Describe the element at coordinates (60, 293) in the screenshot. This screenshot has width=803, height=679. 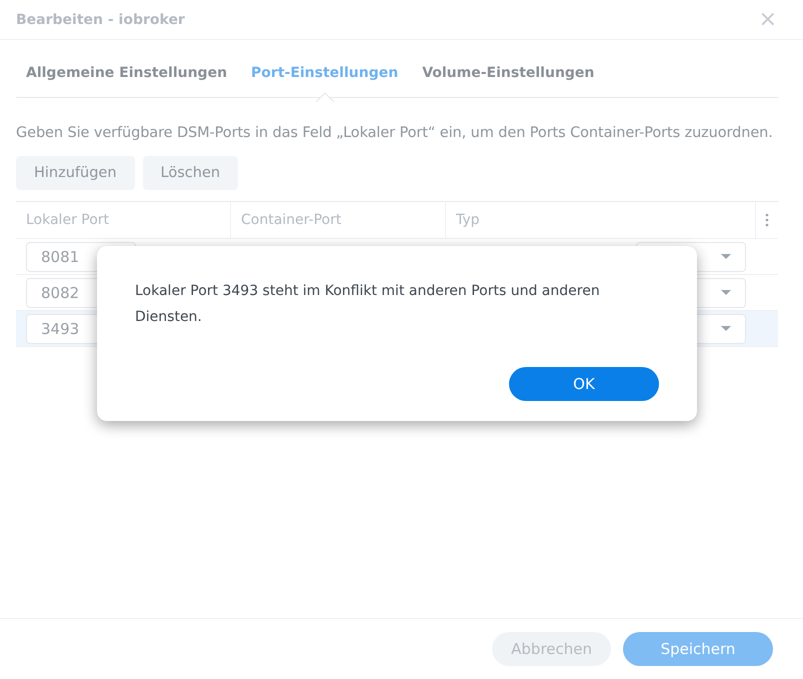
I see `field-value: 8082` at that location.